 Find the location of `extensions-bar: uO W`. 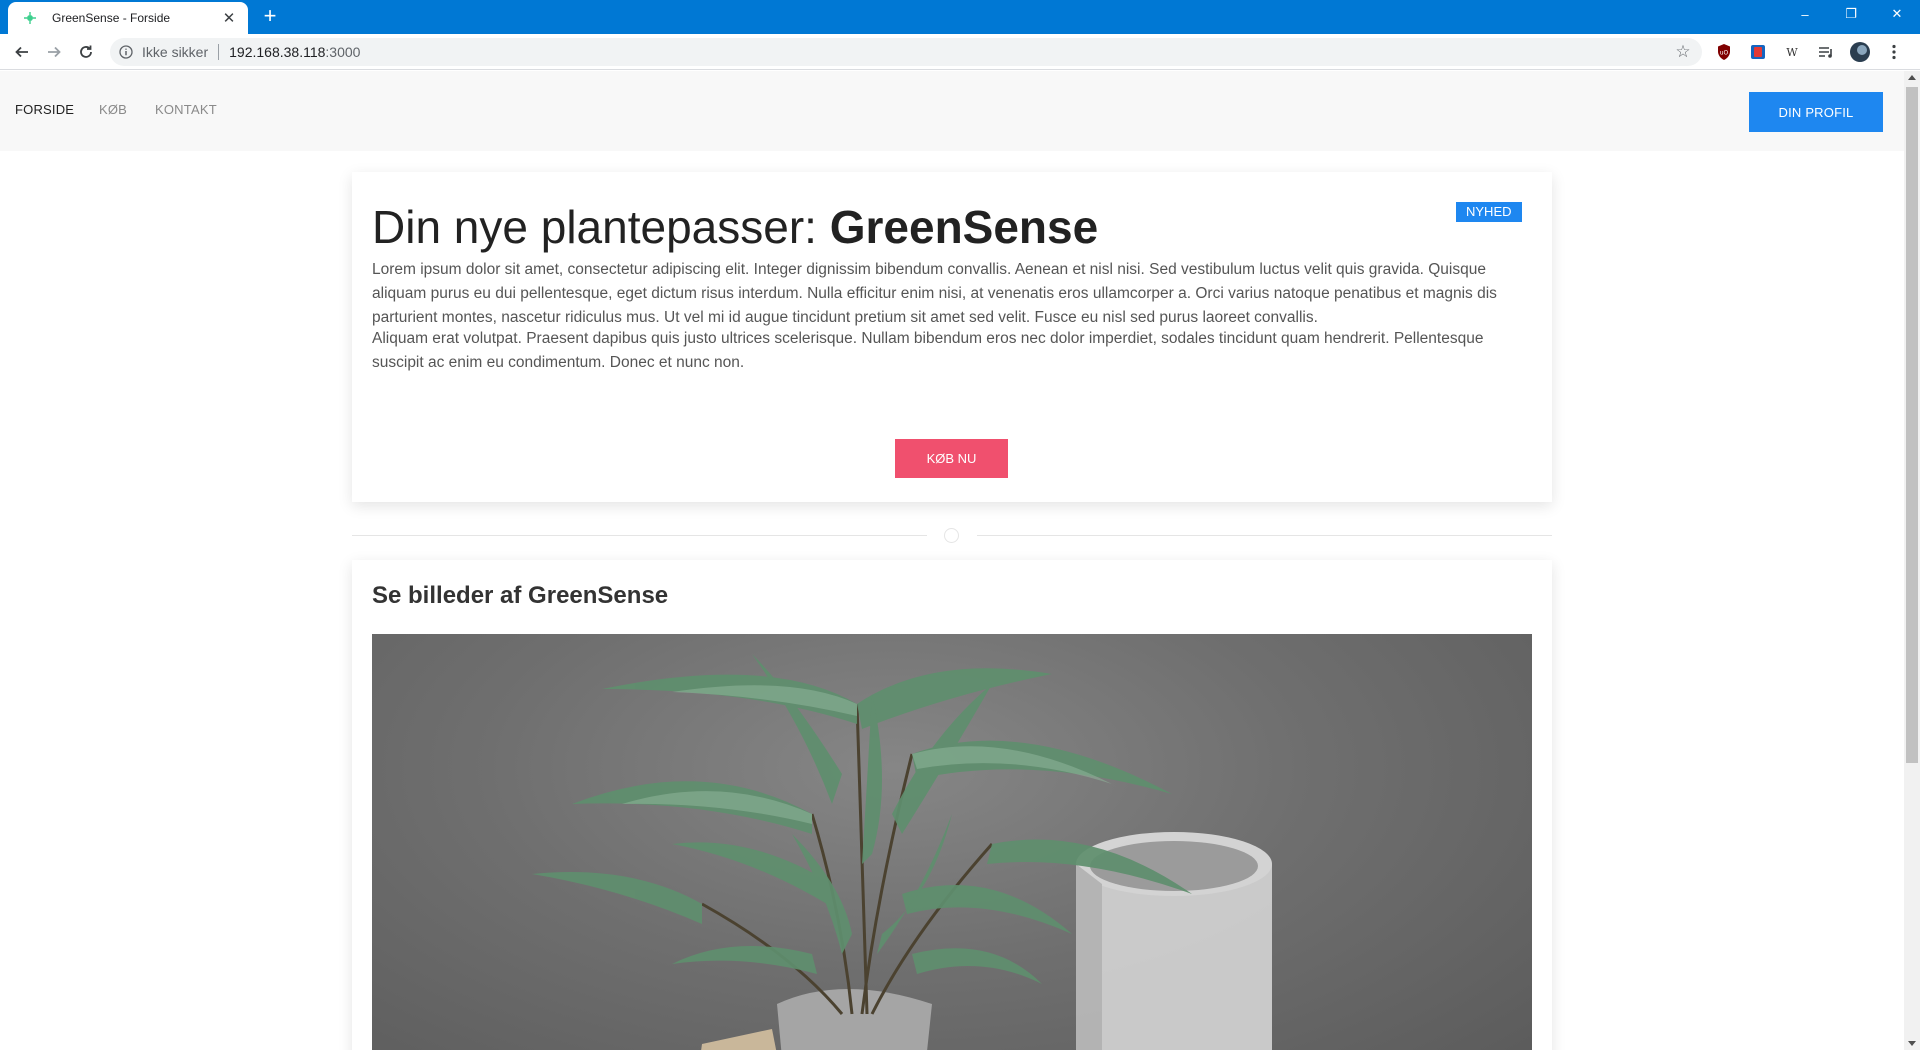

extensions-bar: uO W is located at coordinates (1816, 52).